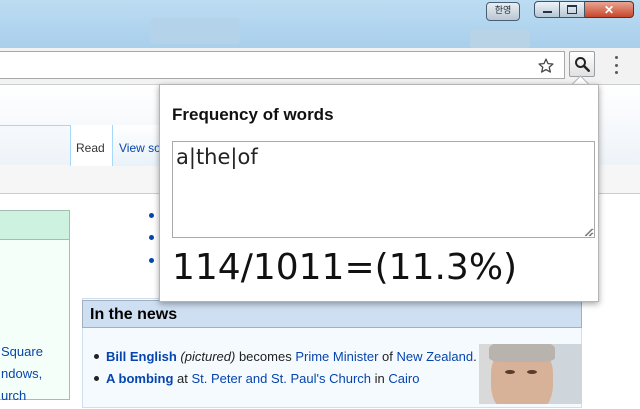 The width and height of the screenshot is (640, 409). Describe the element at coordinates (387, 356) in the screenshot. I see `news-text: of` at that location.